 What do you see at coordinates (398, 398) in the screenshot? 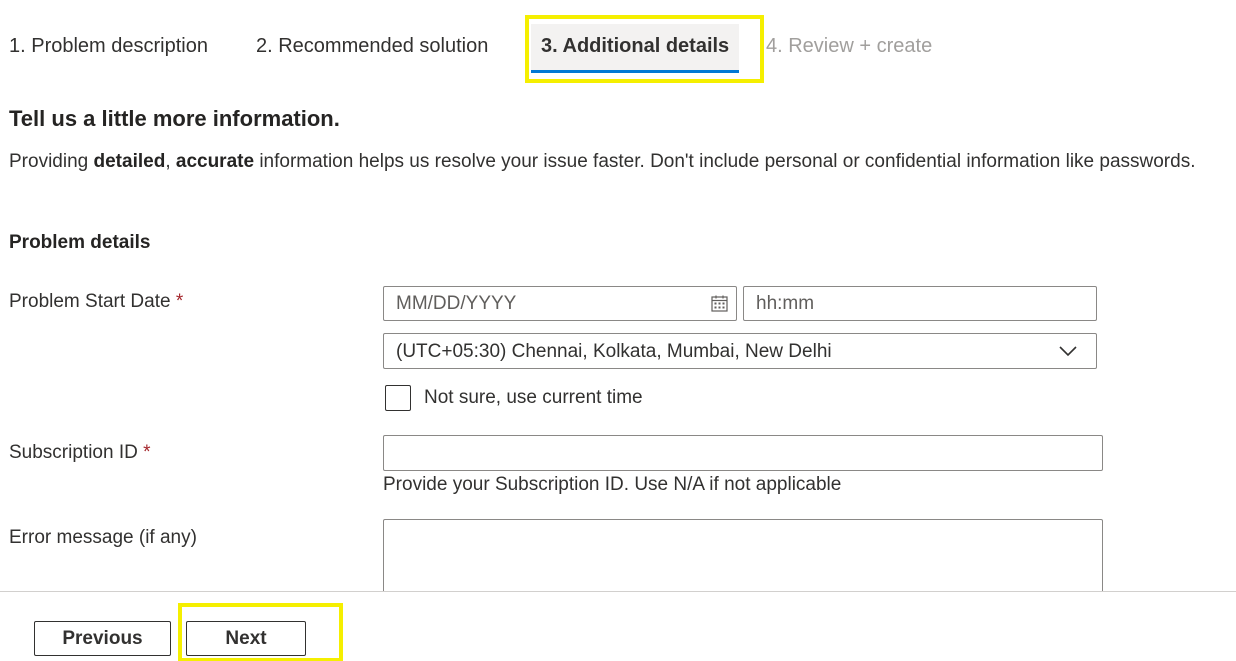
I see `current-time-checkbox` at bounding box center [398, 398].